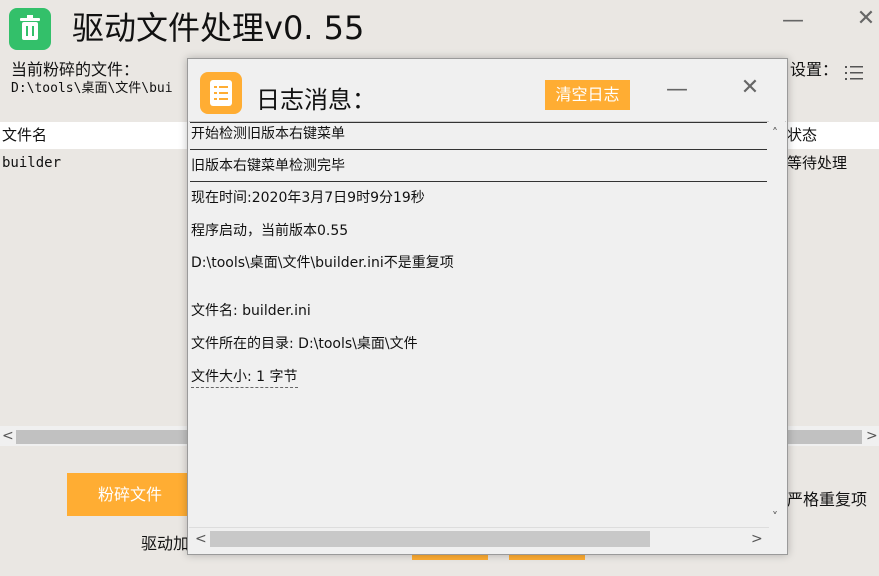 The width and height of the screenshot is (879, 576). Describe the element at coordinates (777, 323) in the screenshot. I see `log-vscrollbar` at that location.